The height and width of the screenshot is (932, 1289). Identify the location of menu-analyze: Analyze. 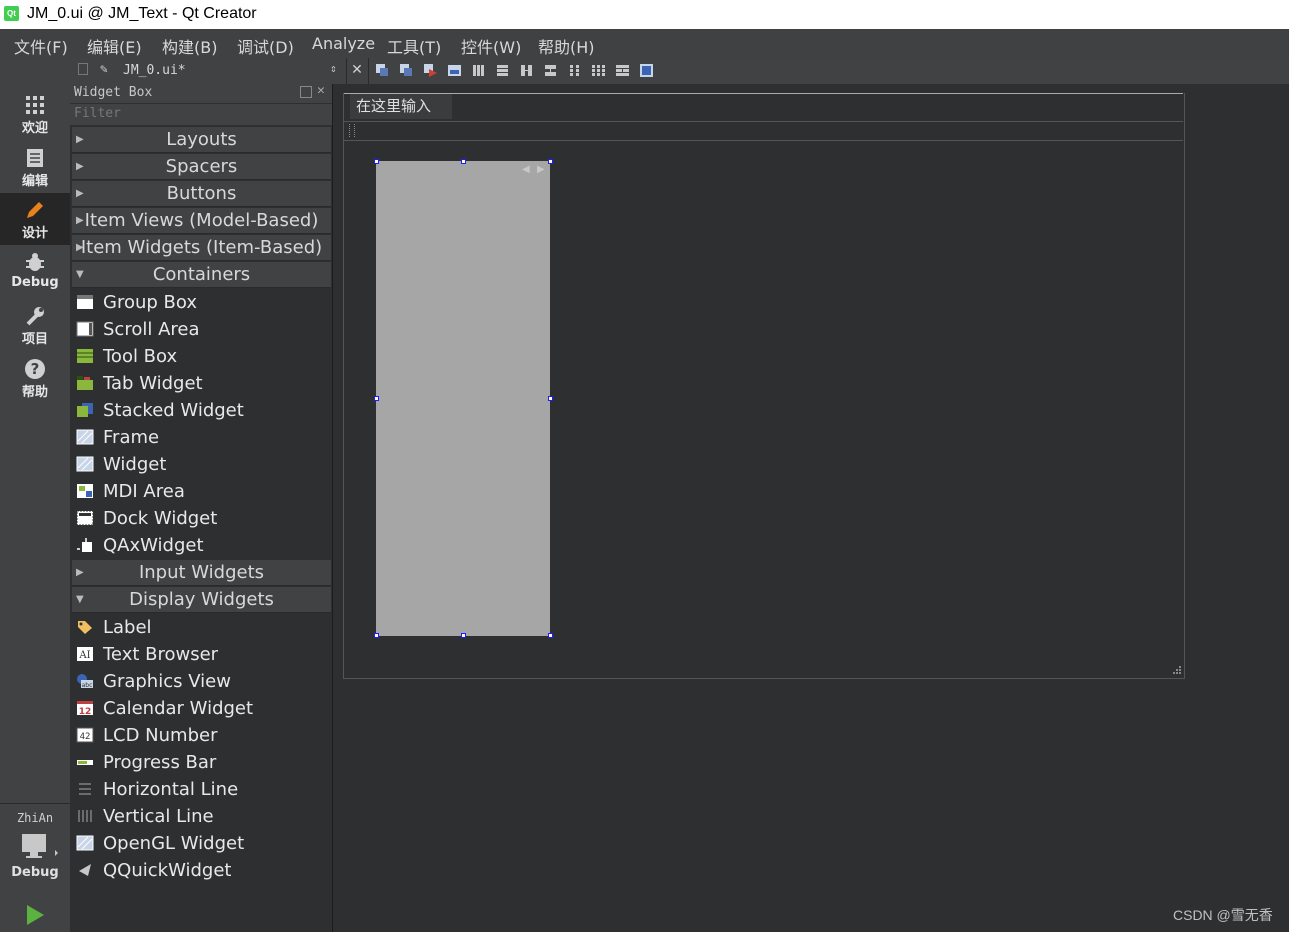
(343, 43).